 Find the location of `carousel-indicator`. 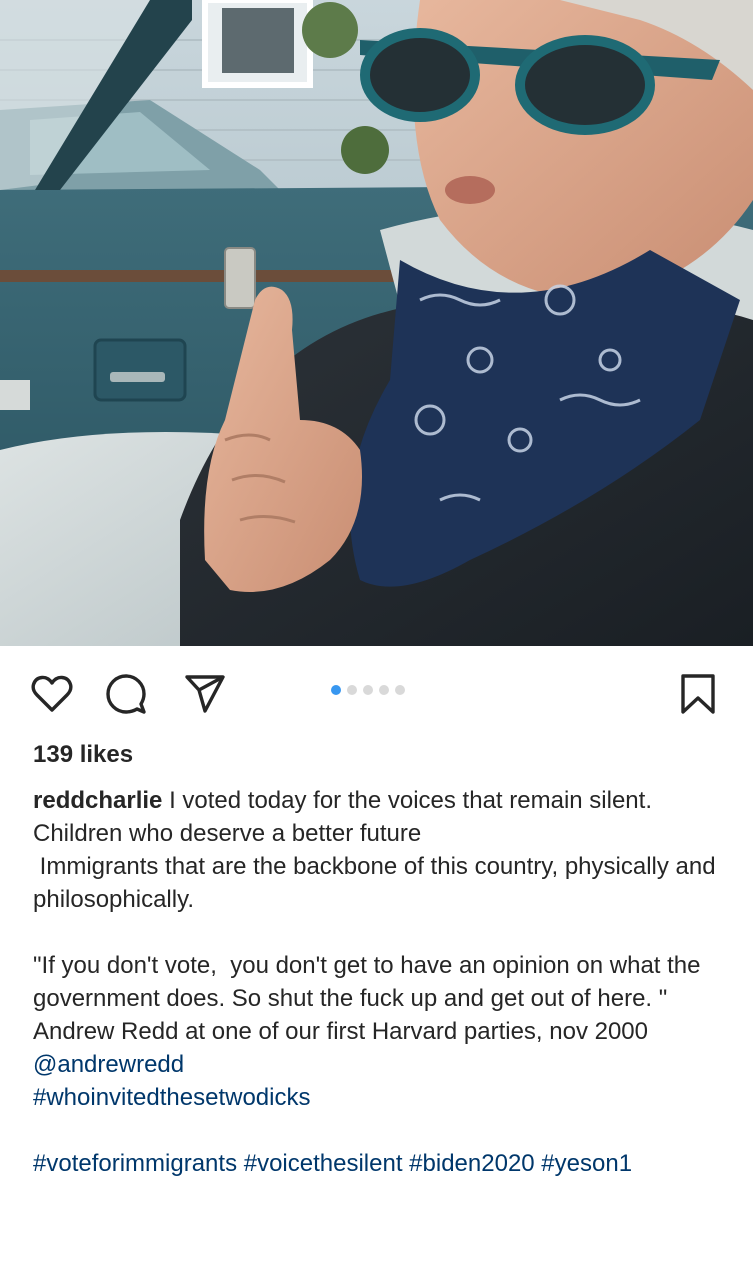

carousel-indicator is located at coordinates (368, 690).